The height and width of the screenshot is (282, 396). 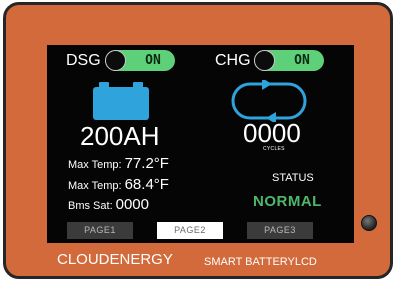 I want to click on cycle-arrows-icon, so click(x=269, y=101).